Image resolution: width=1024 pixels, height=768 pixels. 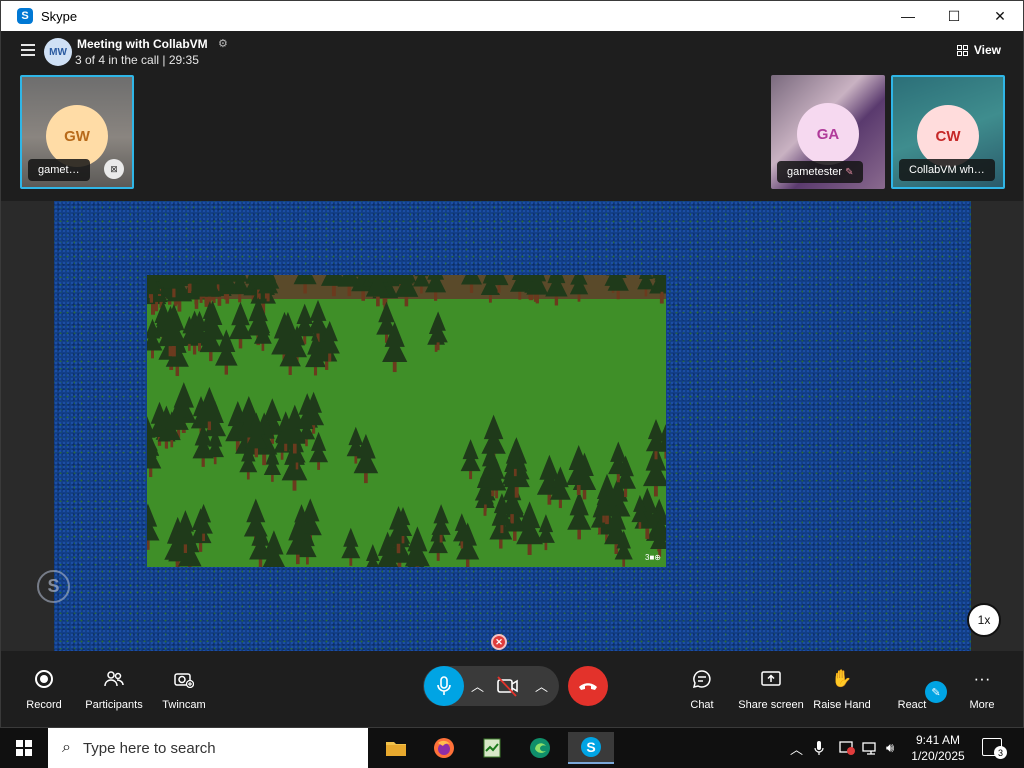 I want to click on participant-avatar: GA, so click(x=828, y=134).